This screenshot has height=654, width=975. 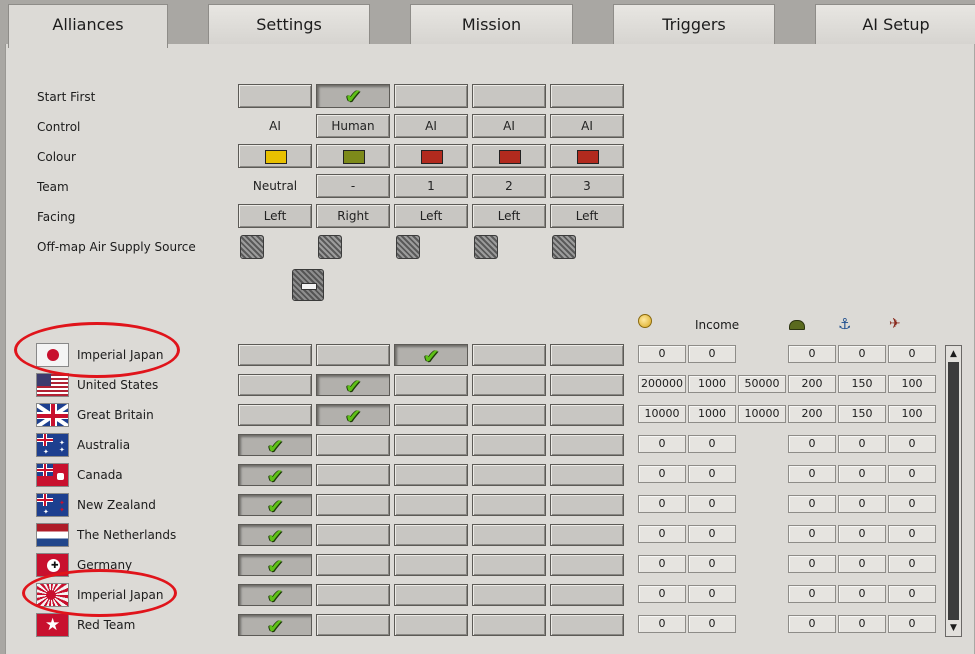 What do you see at coordinates (912, 384) in the screenshot?
I see `resource-field: 100` at bounding box center [912, 384].